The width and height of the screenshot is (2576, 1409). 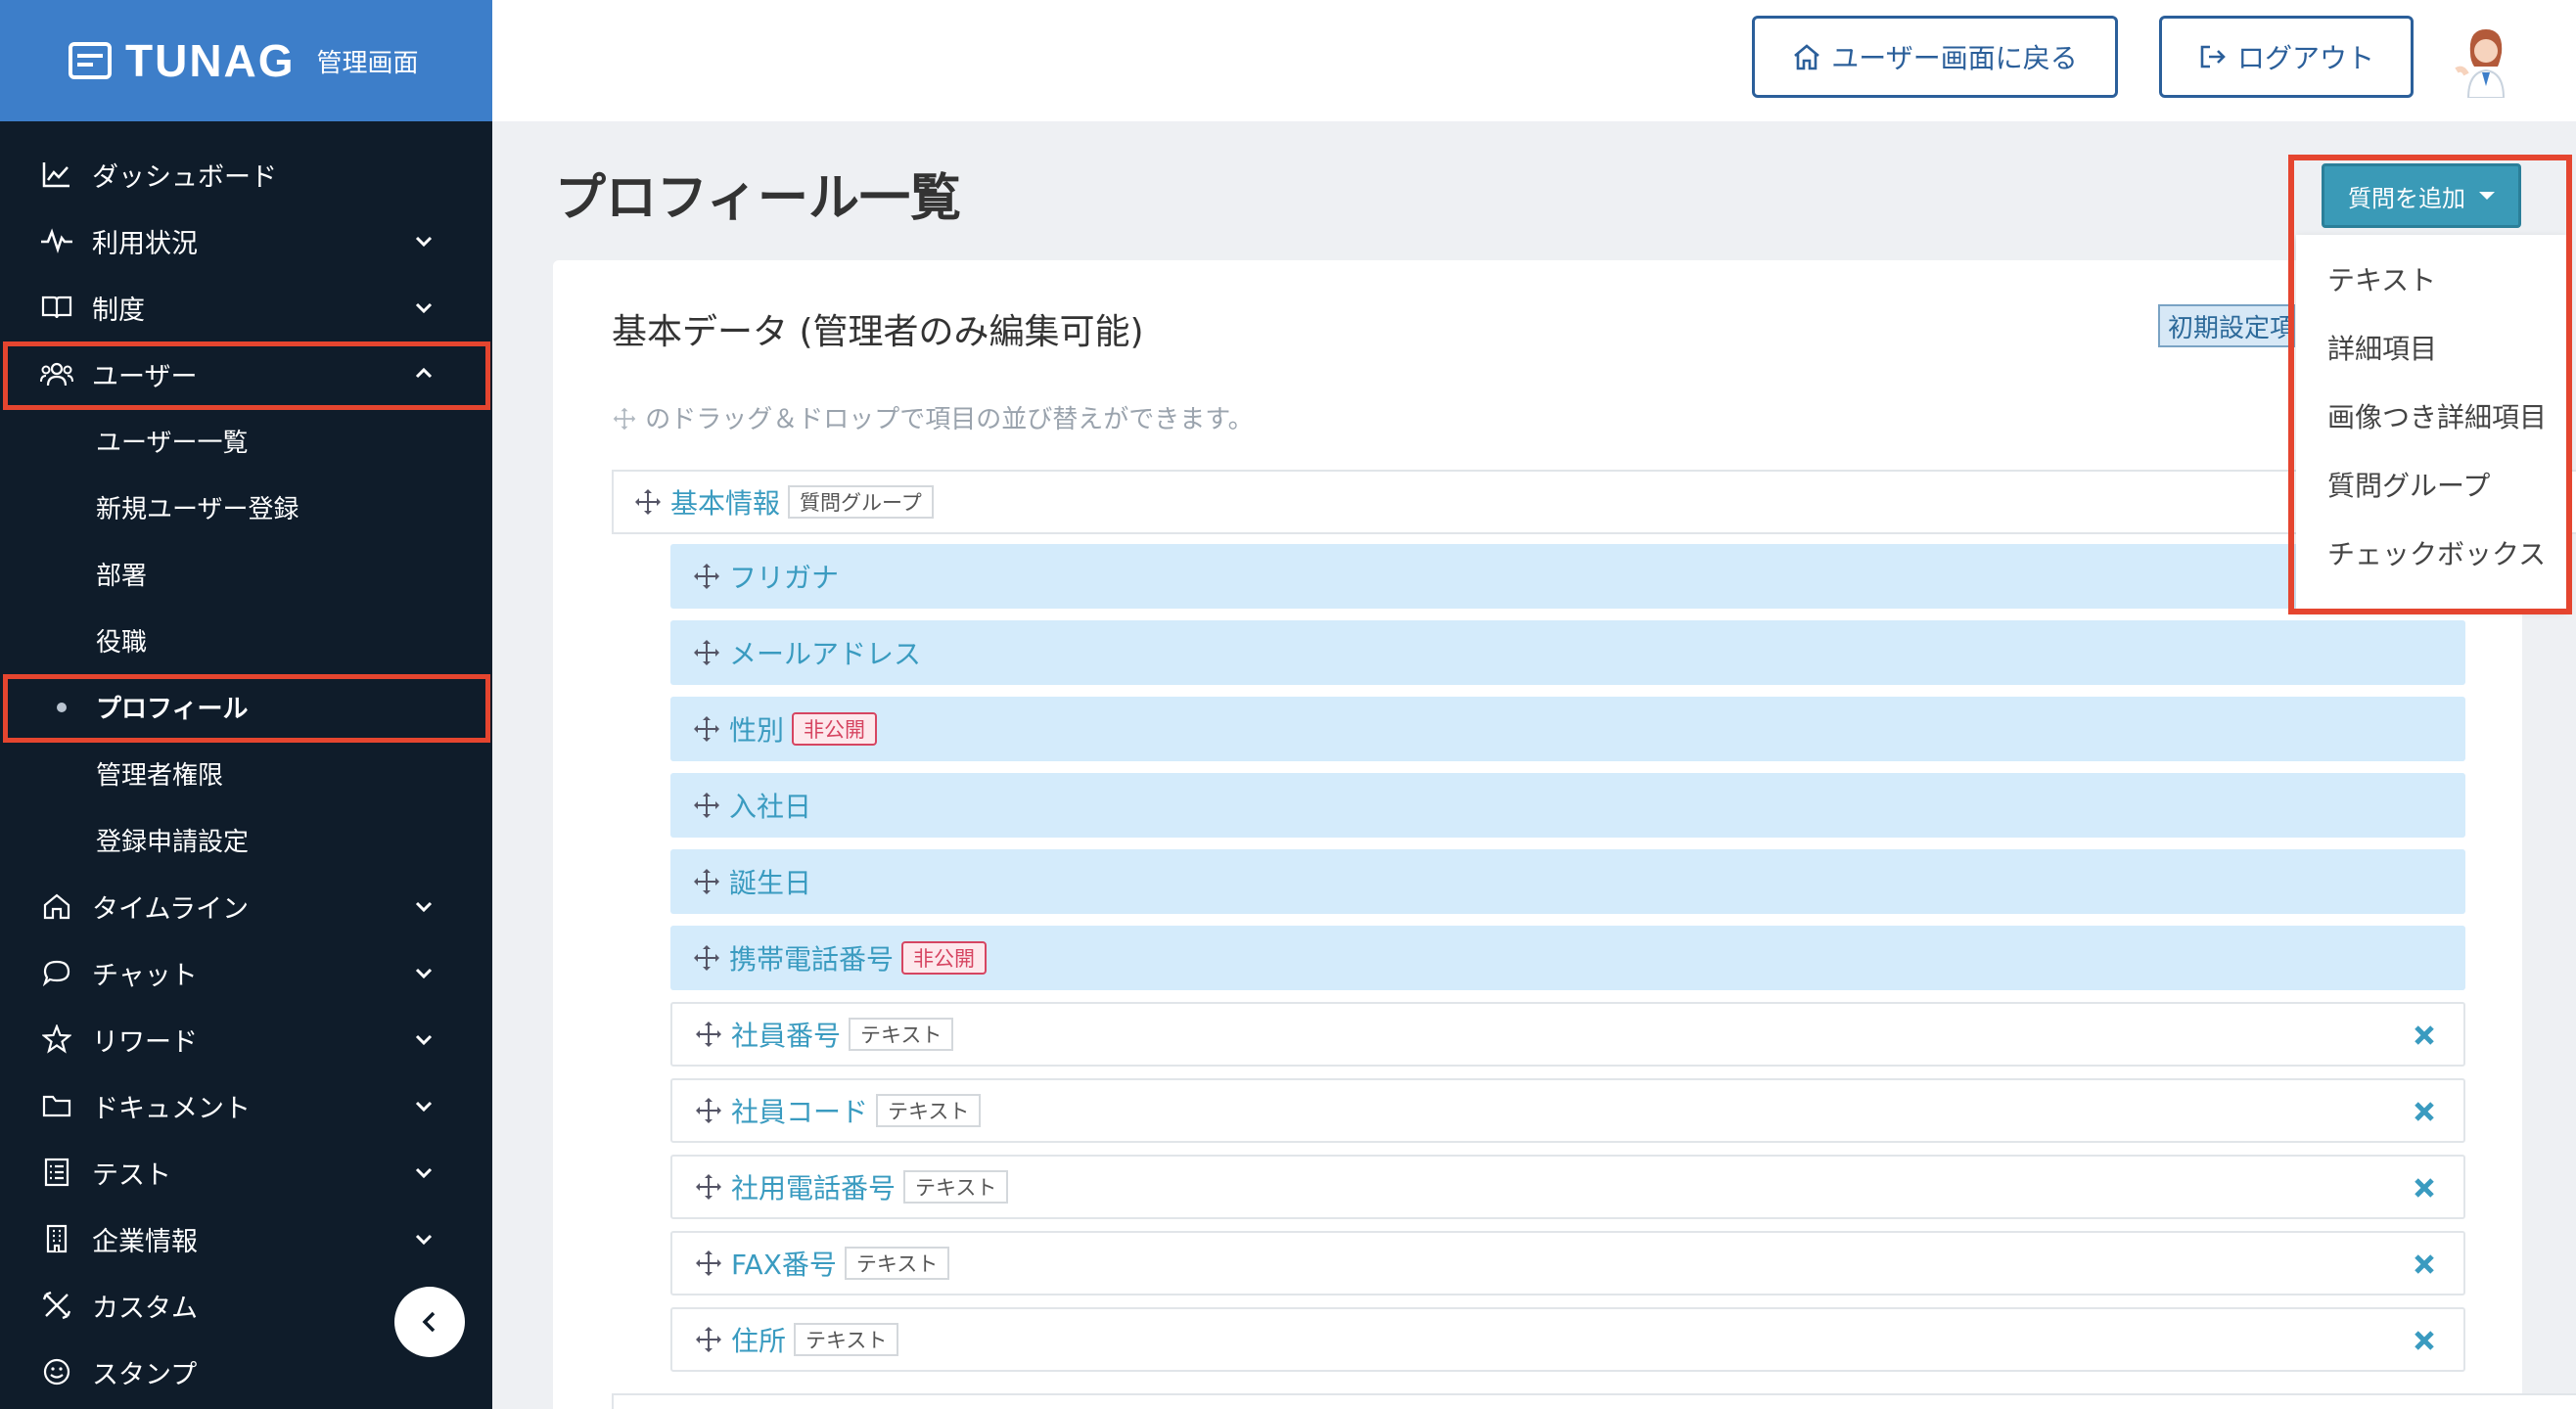 What do you see at coordinates (184, 177) in the screenshot?
I see `sidebar-item-label: ダッシュボード` at bounding box center [184, 177].